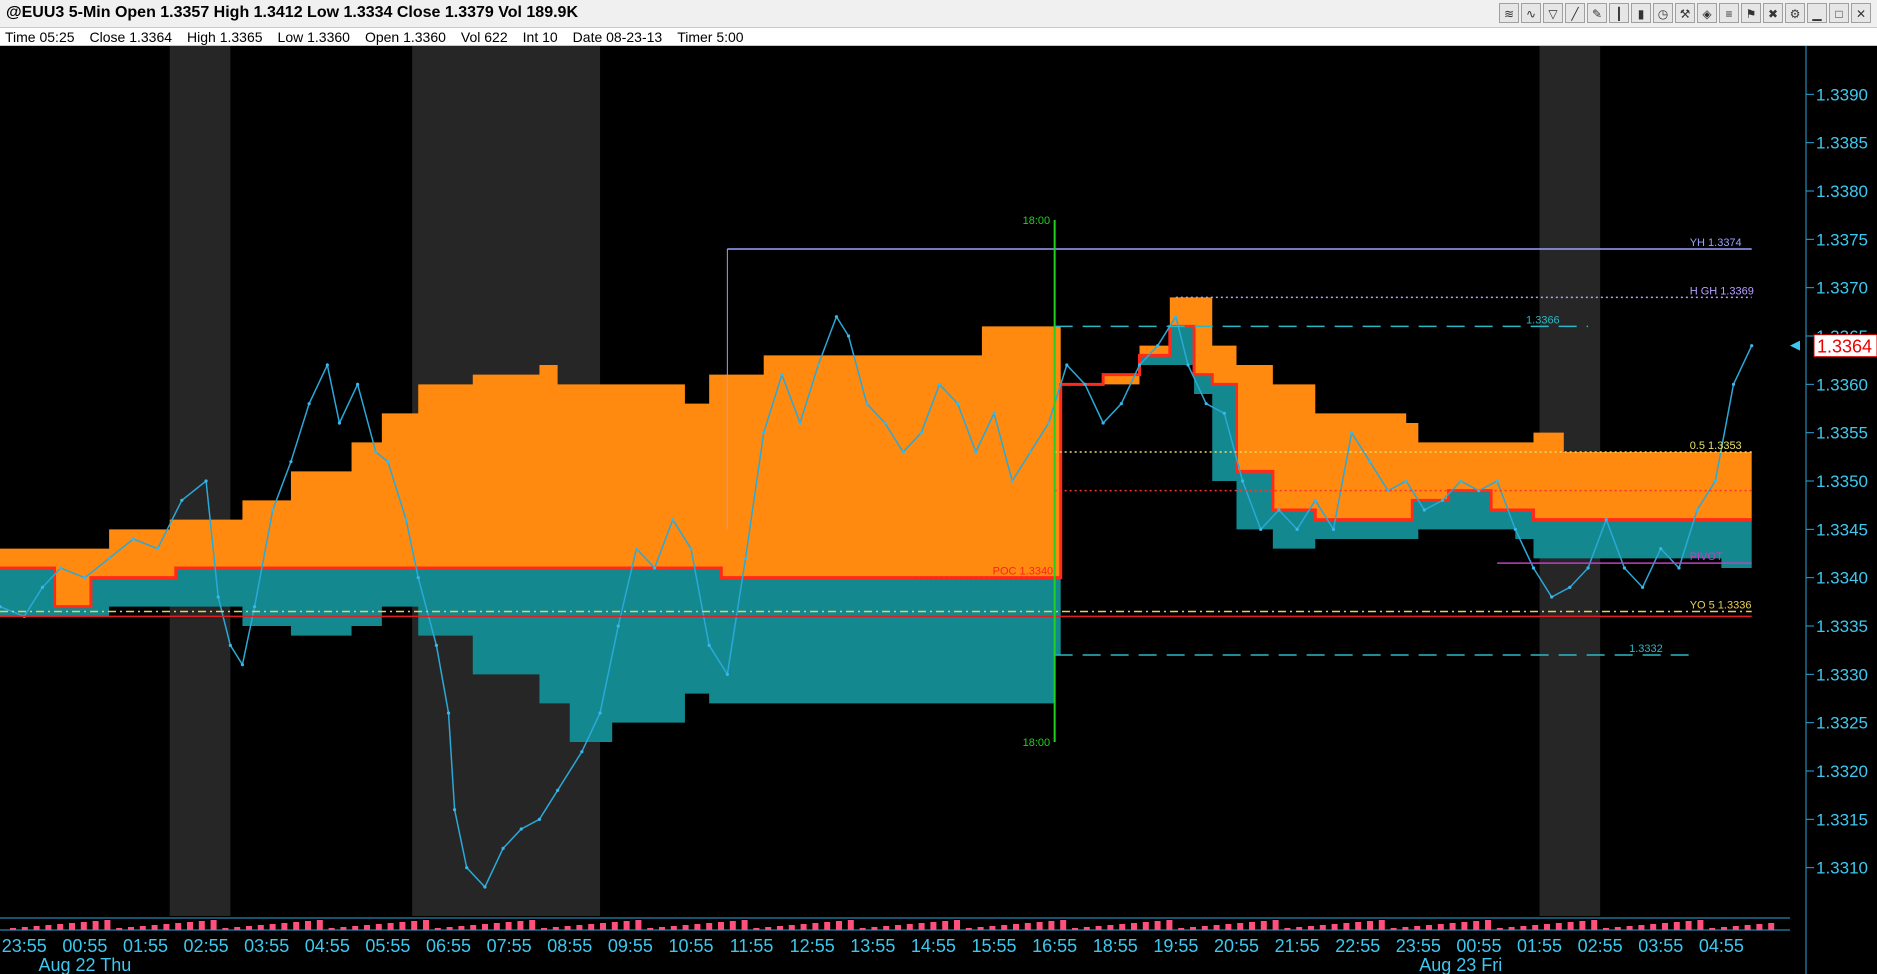  What do you see at coordinates (1729, 13) in the screenshot?
I see `fib-icon: ≡` at bounding box center [1729, 13].